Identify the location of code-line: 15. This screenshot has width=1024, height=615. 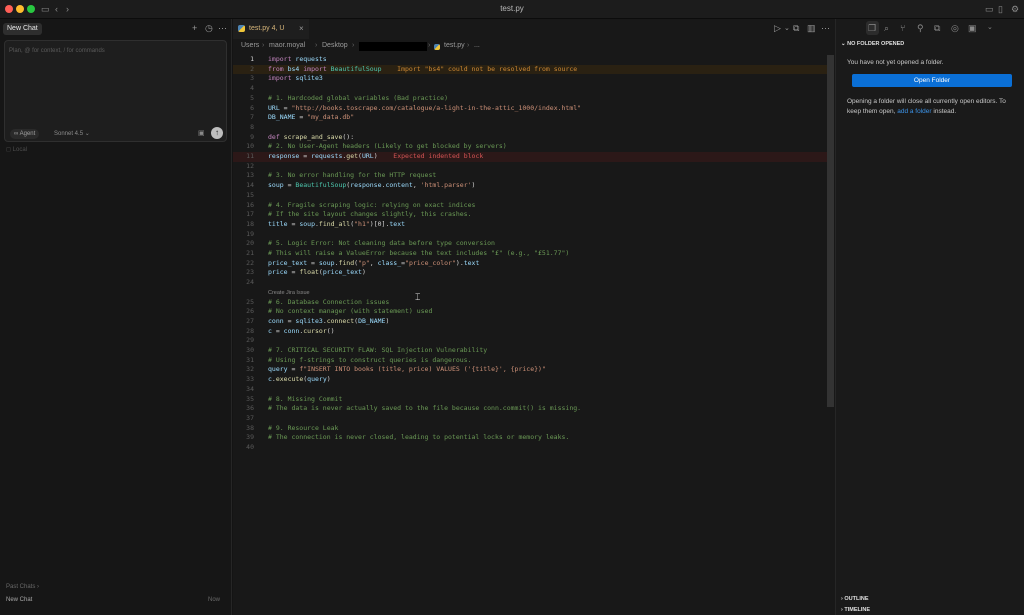
(530, 196).